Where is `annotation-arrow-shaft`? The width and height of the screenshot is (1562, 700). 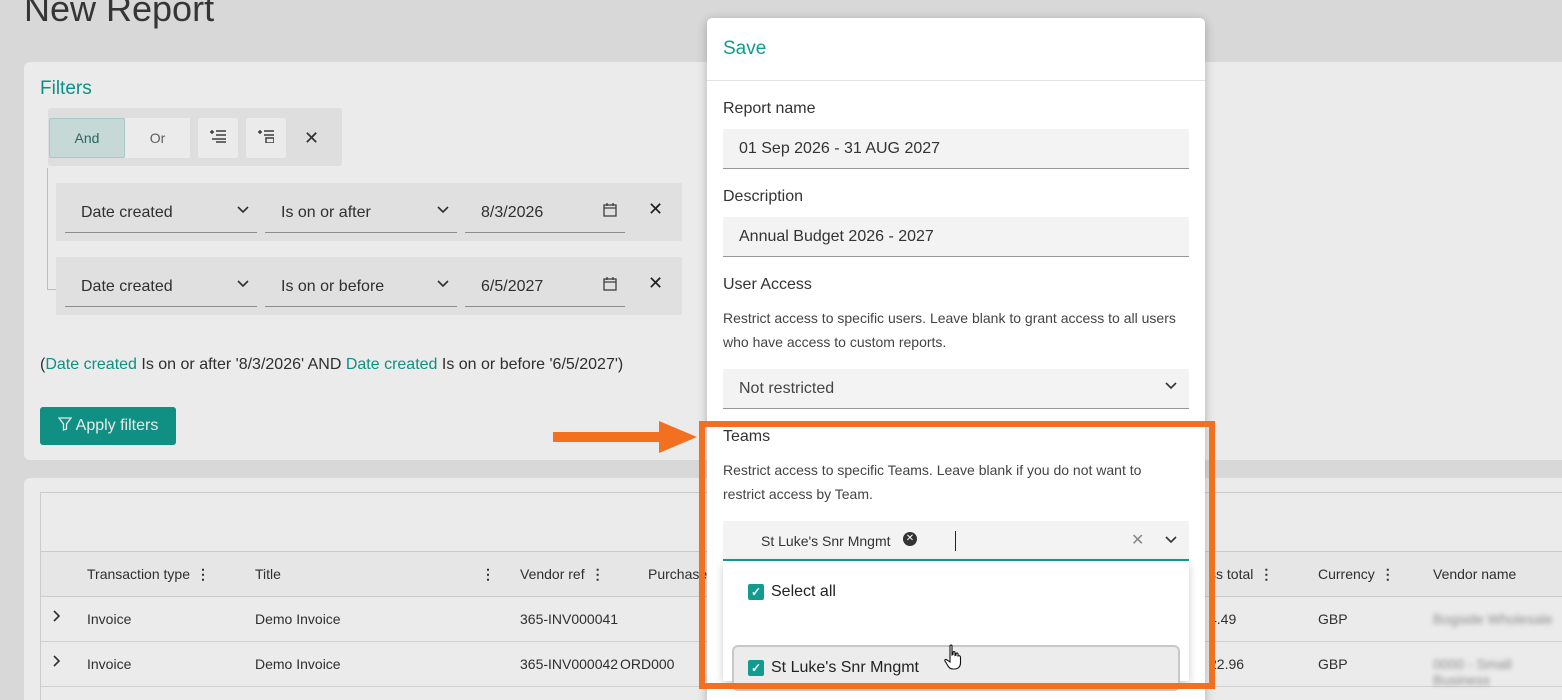 annotation-arrow-shaft is located at coordinates (608, 437).